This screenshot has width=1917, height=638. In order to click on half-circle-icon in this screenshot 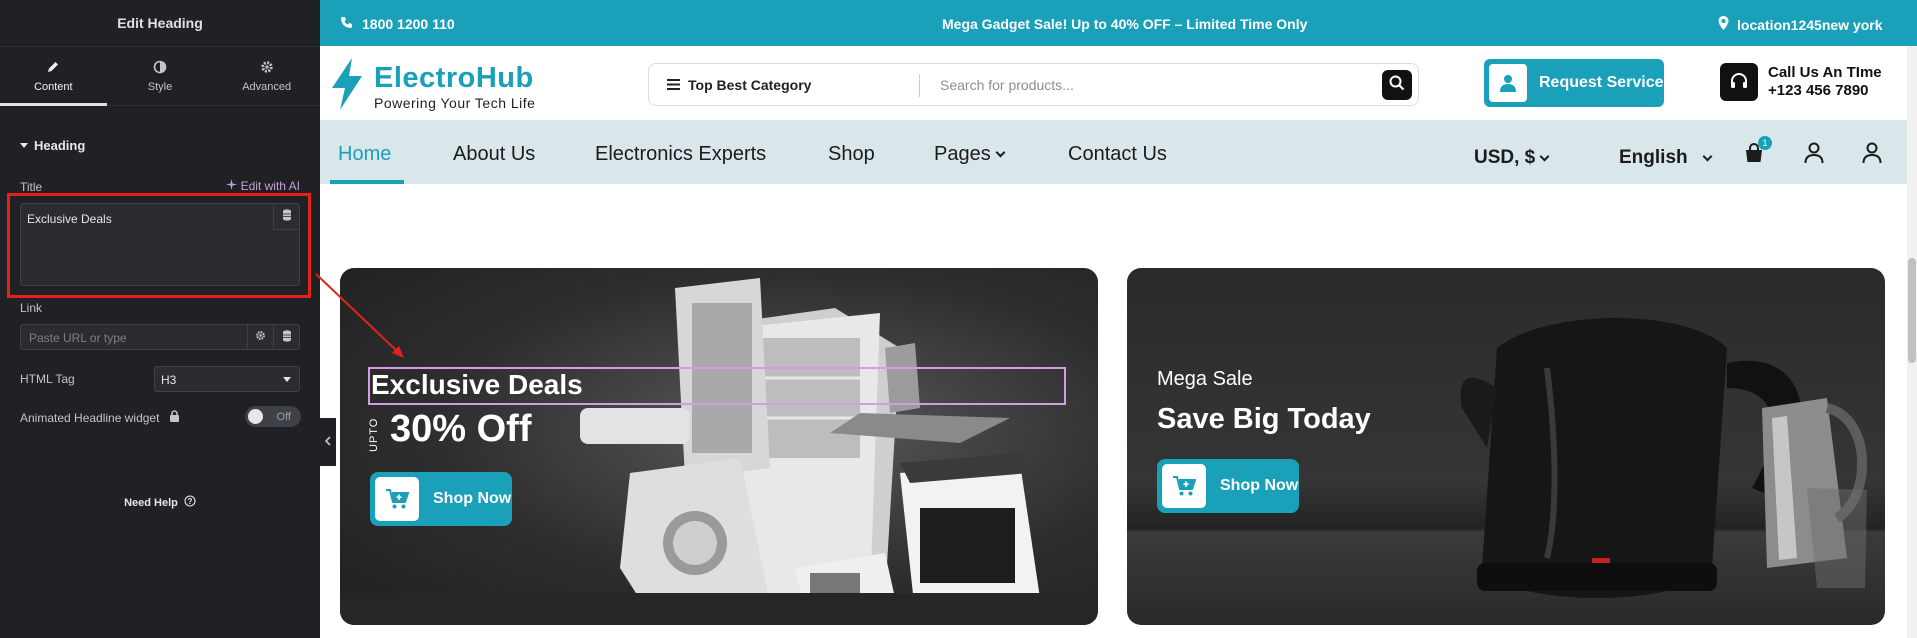, I will do `click(160, 67)`.